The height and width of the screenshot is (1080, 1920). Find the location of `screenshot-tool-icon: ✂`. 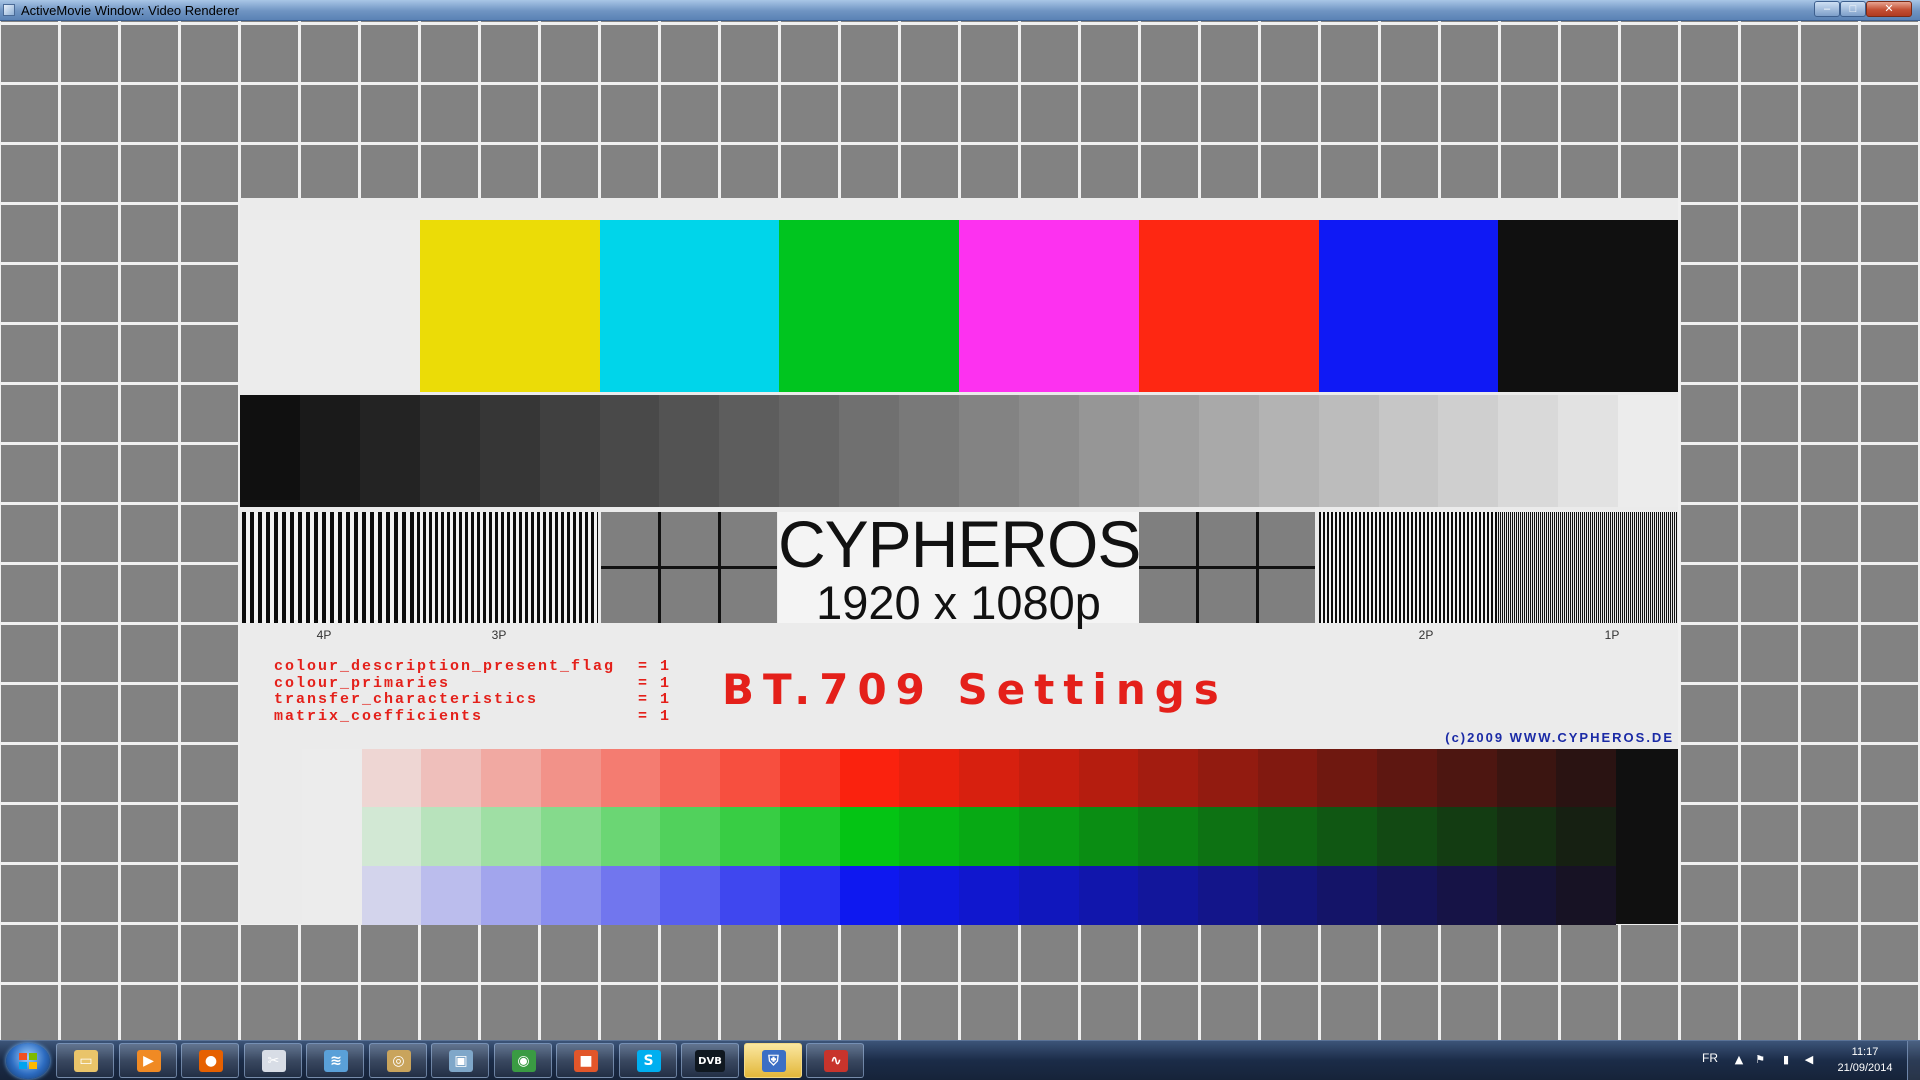

screenshot-tool-icon: ✂ is located at coordinates (273, 1061).